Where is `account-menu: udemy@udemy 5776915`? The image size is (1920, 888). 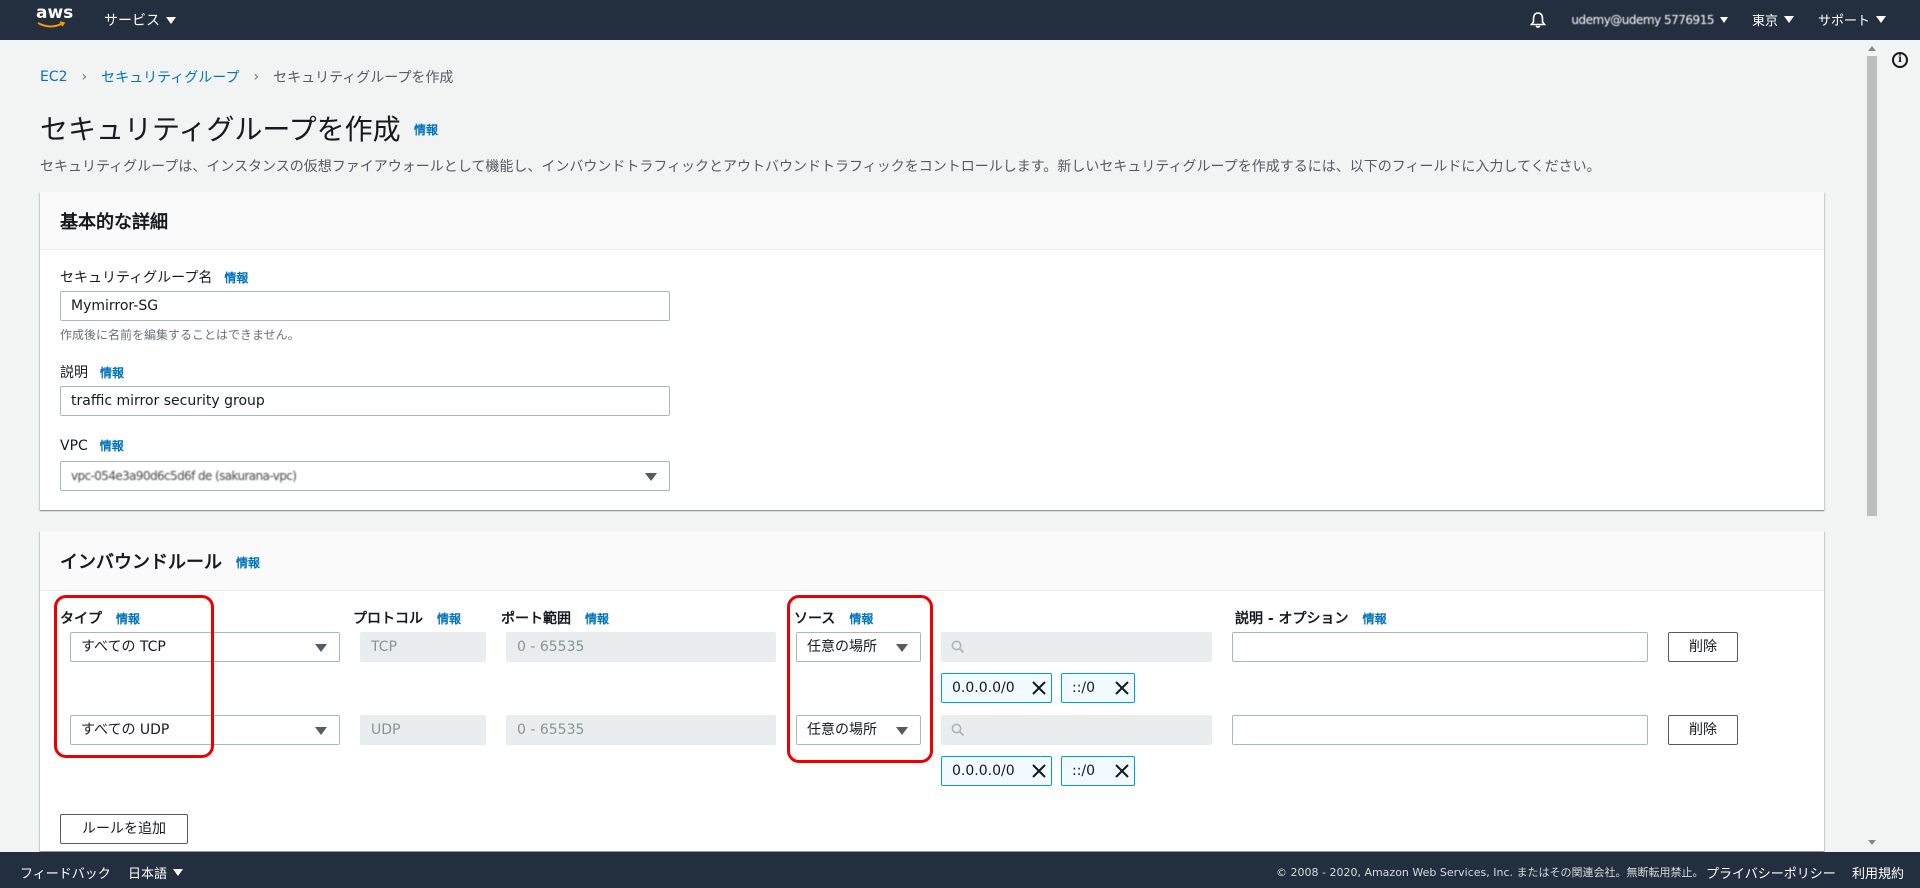 account-menu: udemy@udemy 5776915 is located at coordinates (1649, 20).